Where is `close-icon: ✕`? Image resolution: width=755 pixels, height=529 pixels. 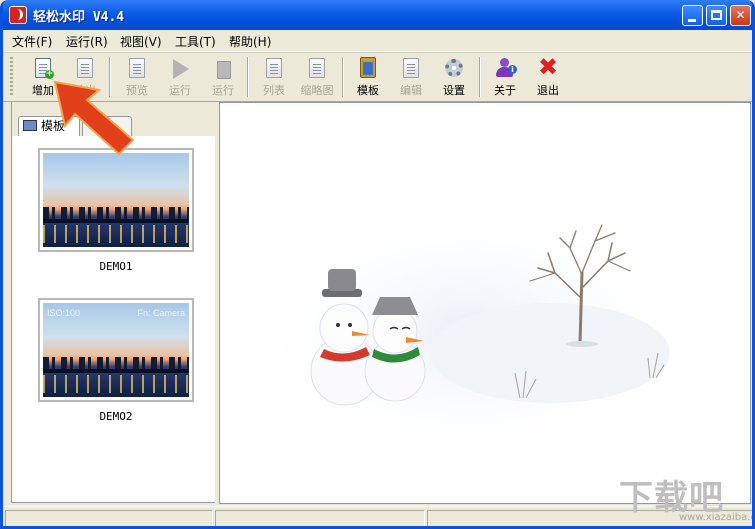 close-icon: ✕ is located at coordinates (740, 15).